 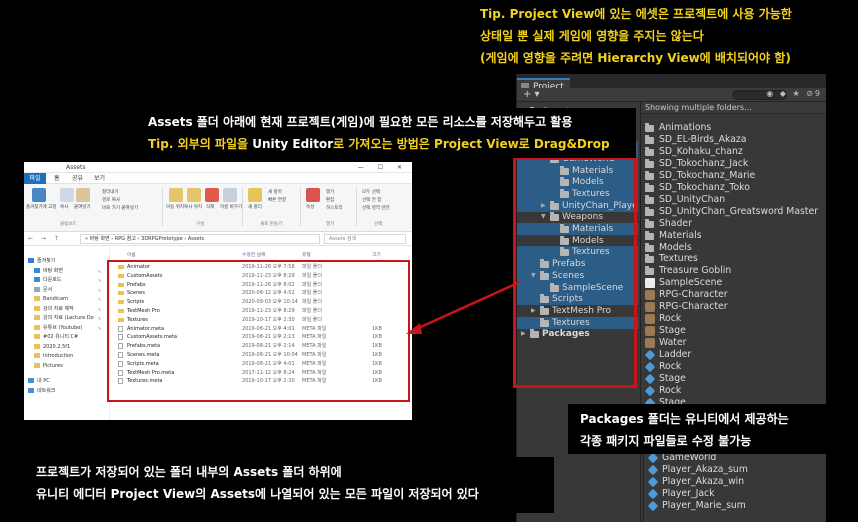 I want to click on select-all-label: 모두 선택, so click(x=371, y=192).